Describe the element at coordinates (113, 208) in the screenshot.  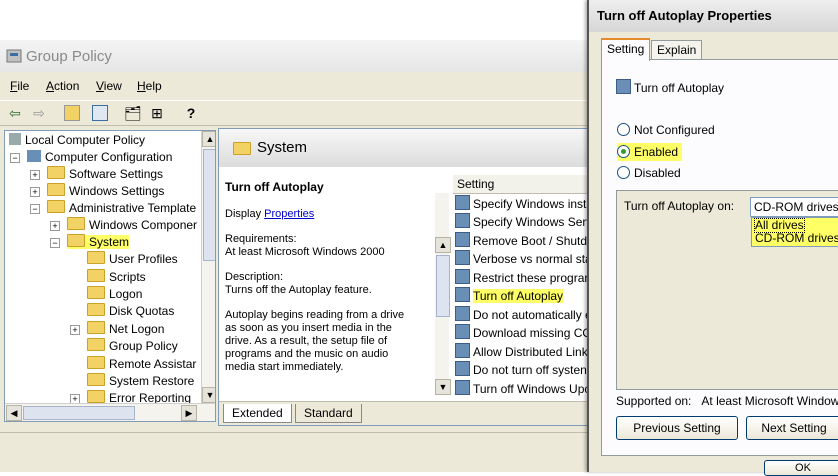
I see `tree-item-administrative-templates: − Administrative Template` at that location.